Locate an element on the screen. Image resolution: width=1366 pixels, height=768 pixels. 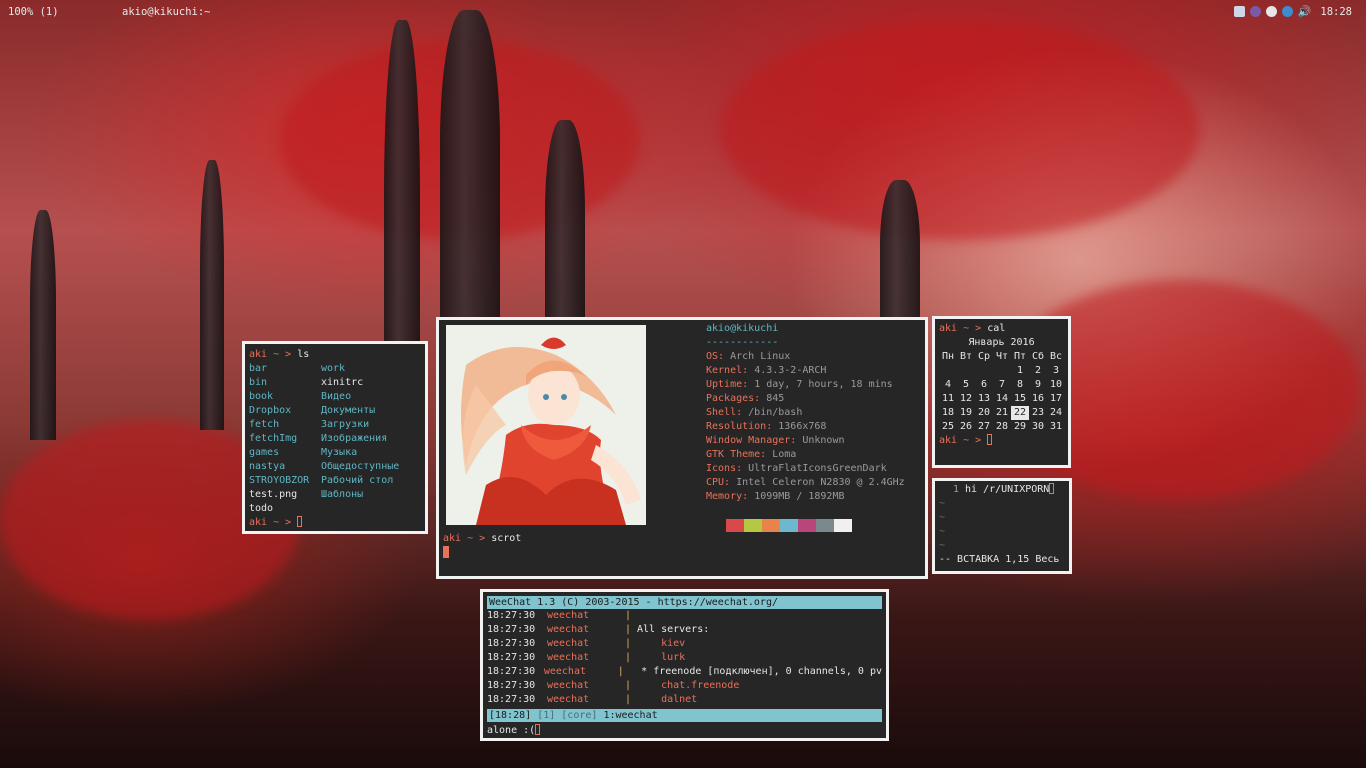
list-item: Музыка is located at coordinates (339, 452).